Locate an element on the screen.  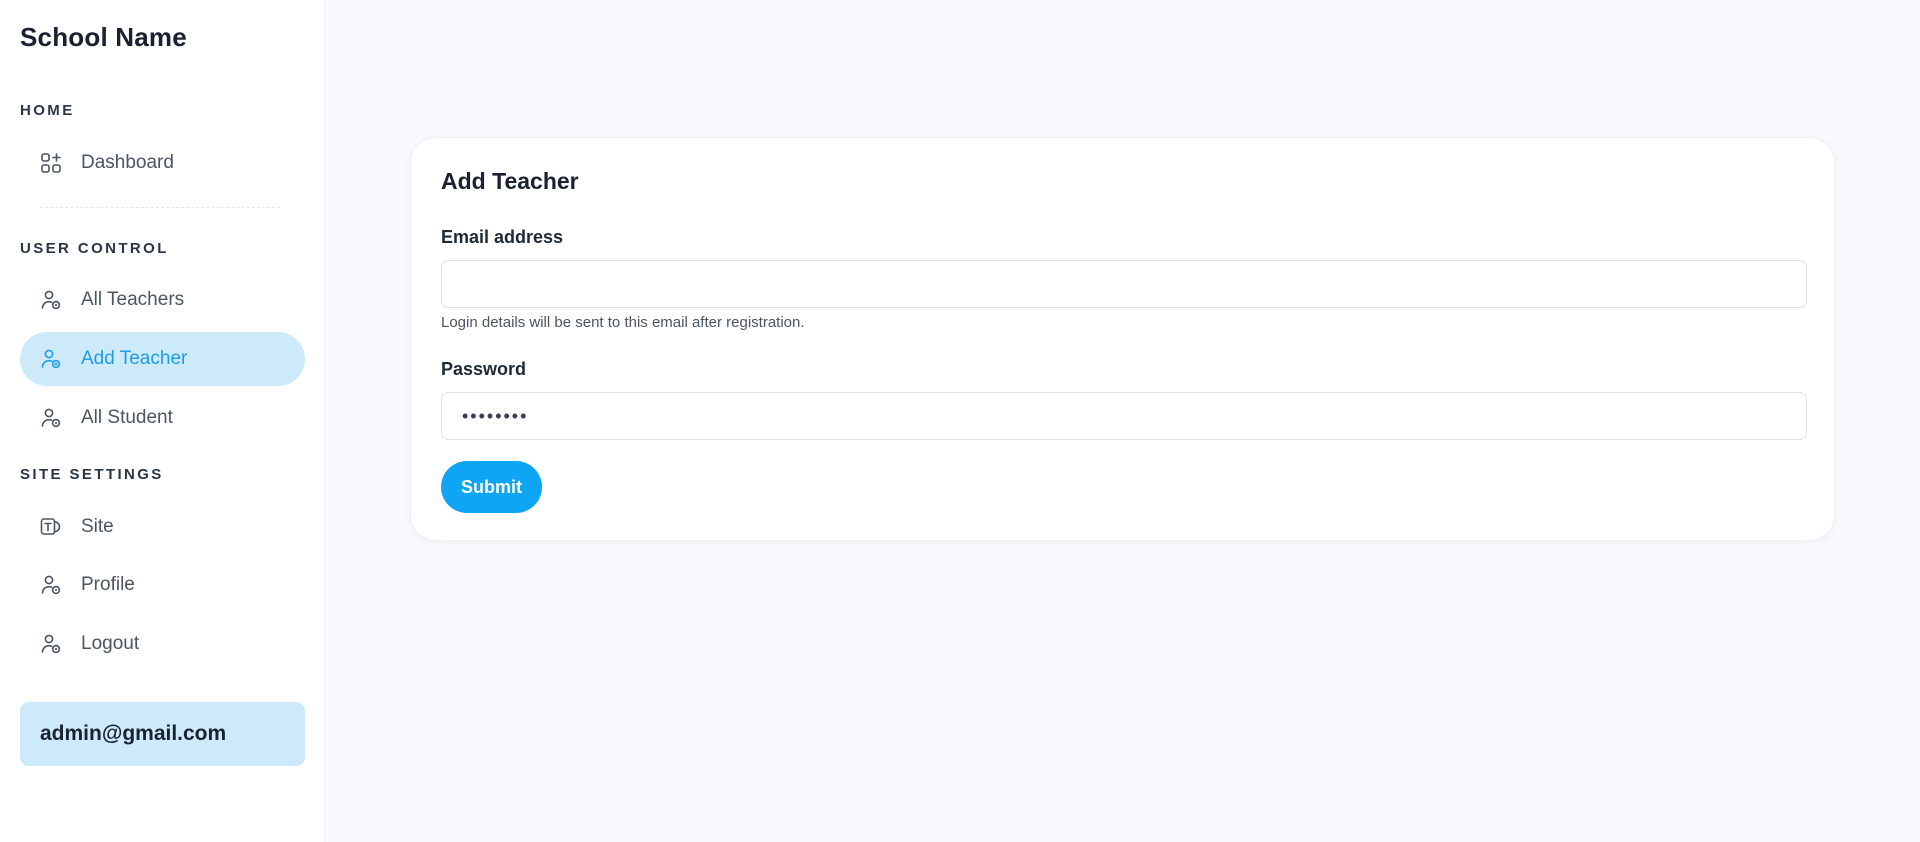
sidebar-item-label: Add Teacher is located at coordinates (134, 358).